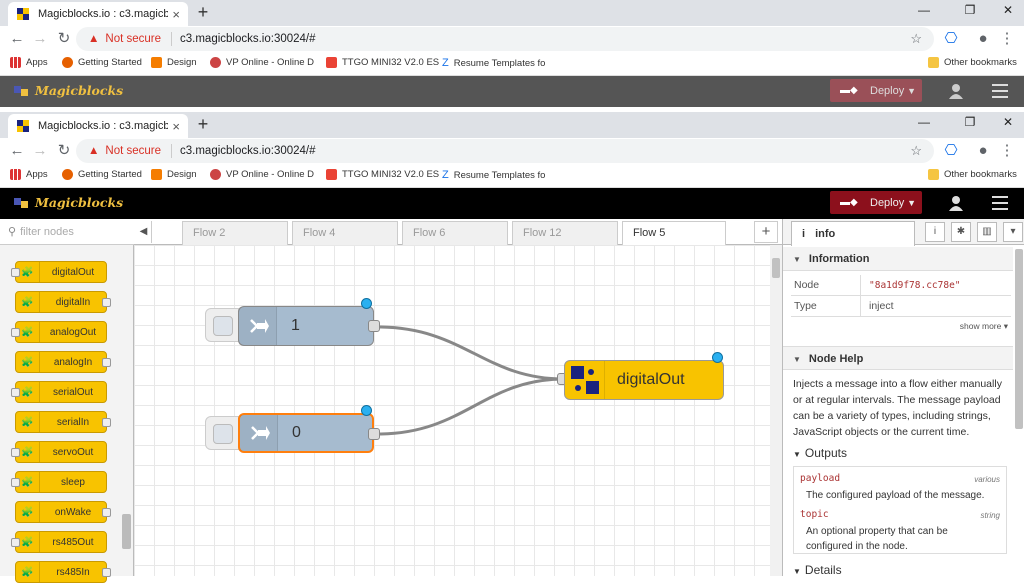 The height and width of the screenshot is (583, 1024). I want to click on palette-node-analogout: 🧩 analogOut, so click(59, 332).